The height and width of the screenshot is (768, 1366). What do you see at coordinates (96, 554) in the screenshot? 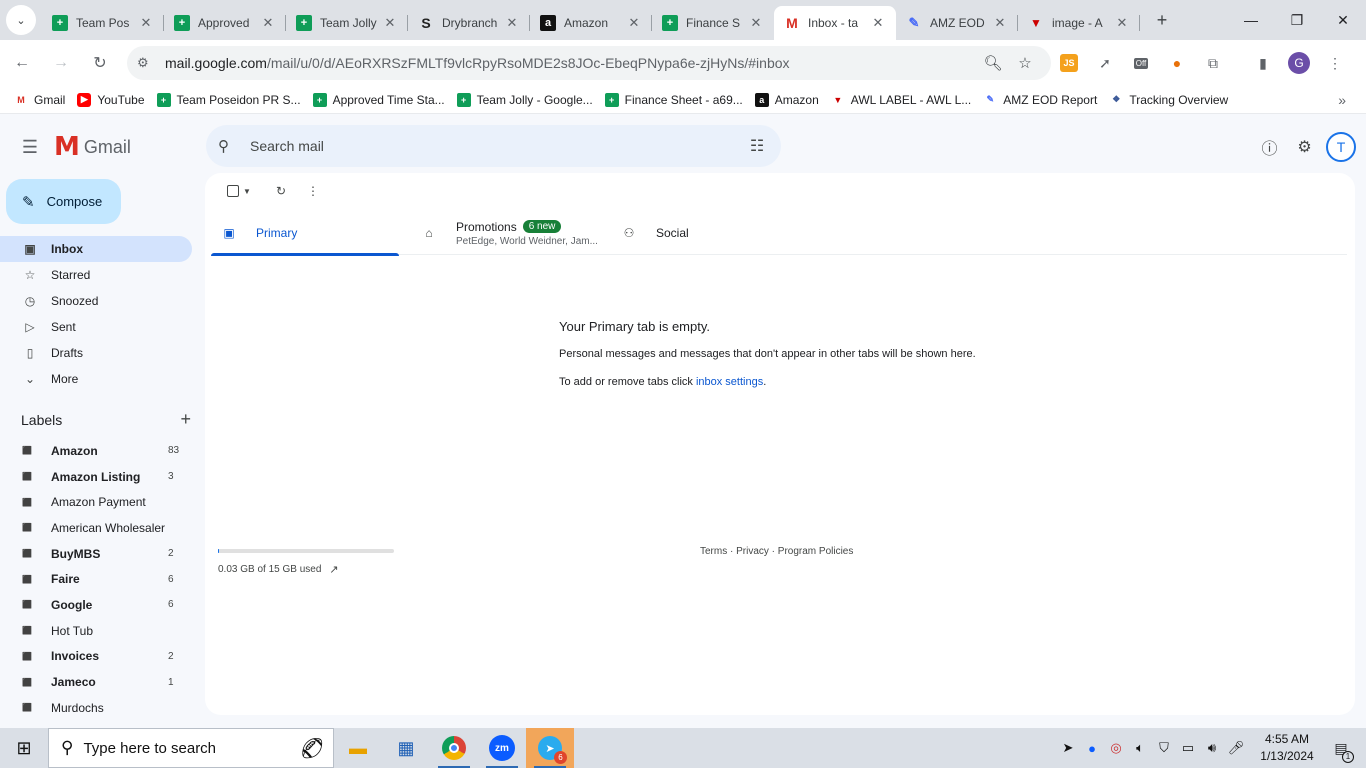
I see `label-item: ⬛ BuyMBS 2` at bounding box center [96, 554].